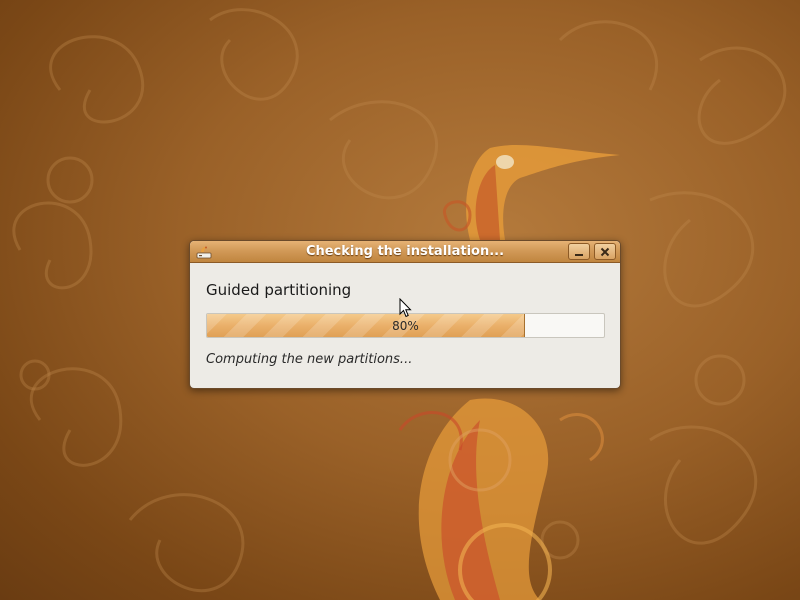 The width and height of the screenshot is (800, 600). I want to click on close-icon, so click(605, 251).